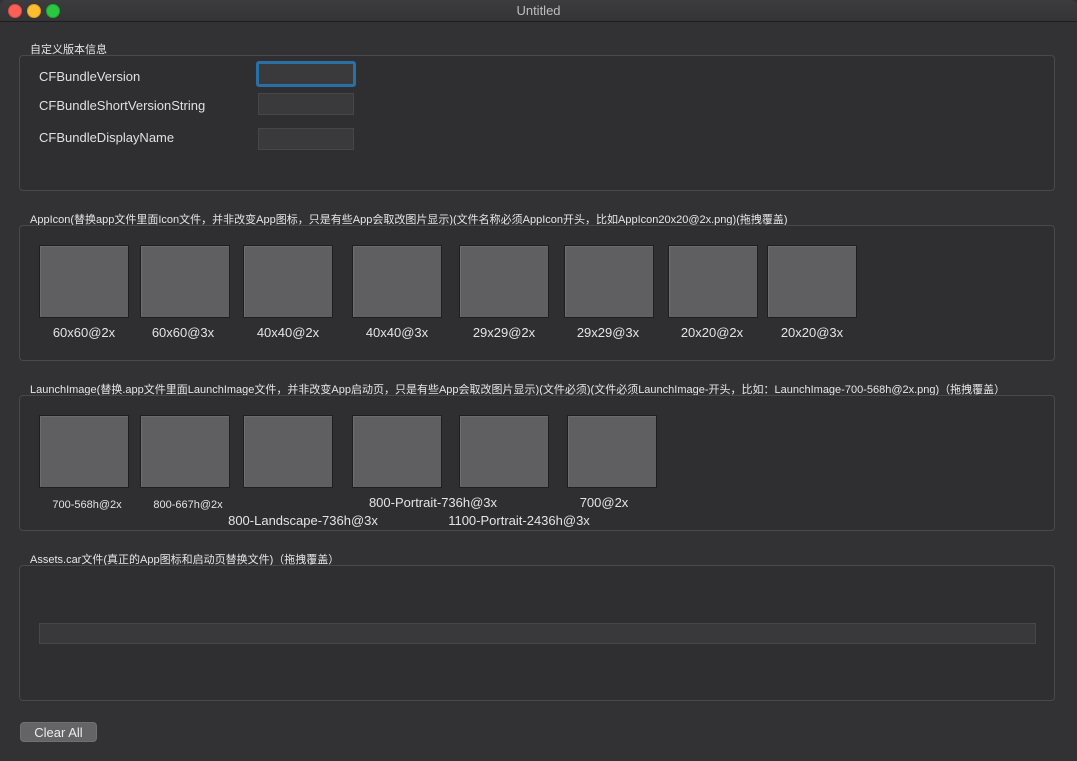  Describe the element at coordinates (306, 104) in the screenshot. I see `cfbundleshortversionstring-input` at that location.